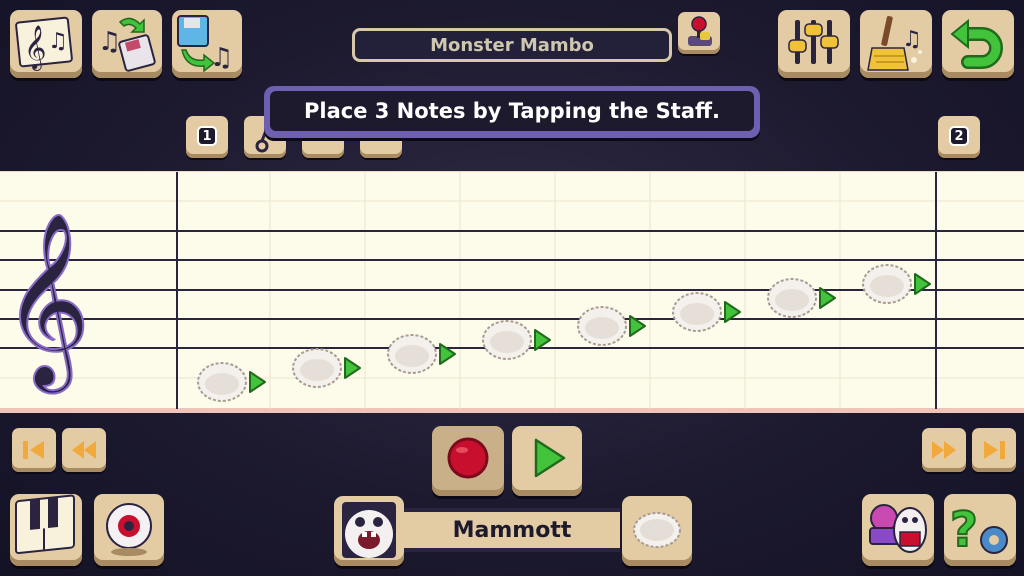 Image resolution: width=1024 pixels, height=576 pixels. I want to click on eyeball-button, so click(129, 530).